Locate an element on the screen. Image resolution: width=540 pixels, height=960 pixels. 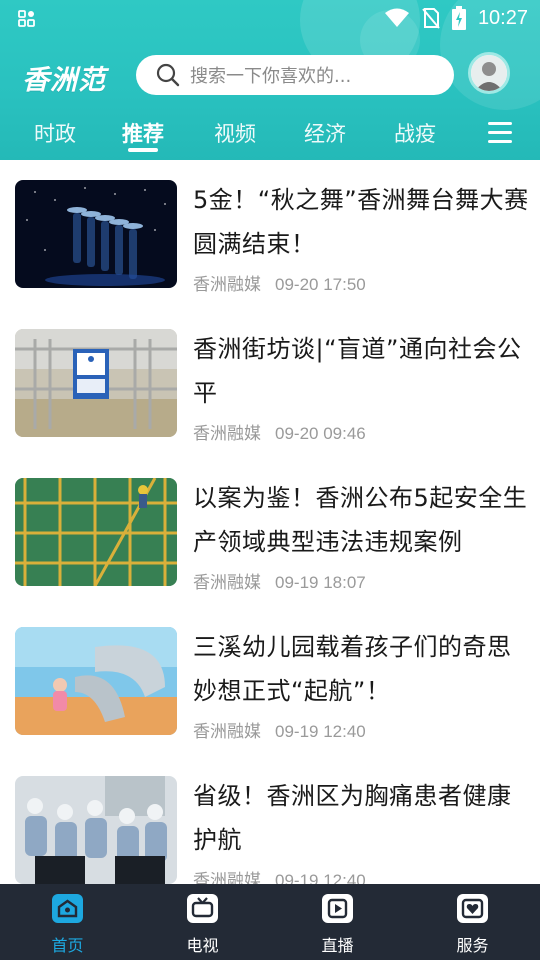
news-title: 三溪幼儿园载着孩子们的奇思妙想正式“起航”！ is located at coordinates (352, 669).